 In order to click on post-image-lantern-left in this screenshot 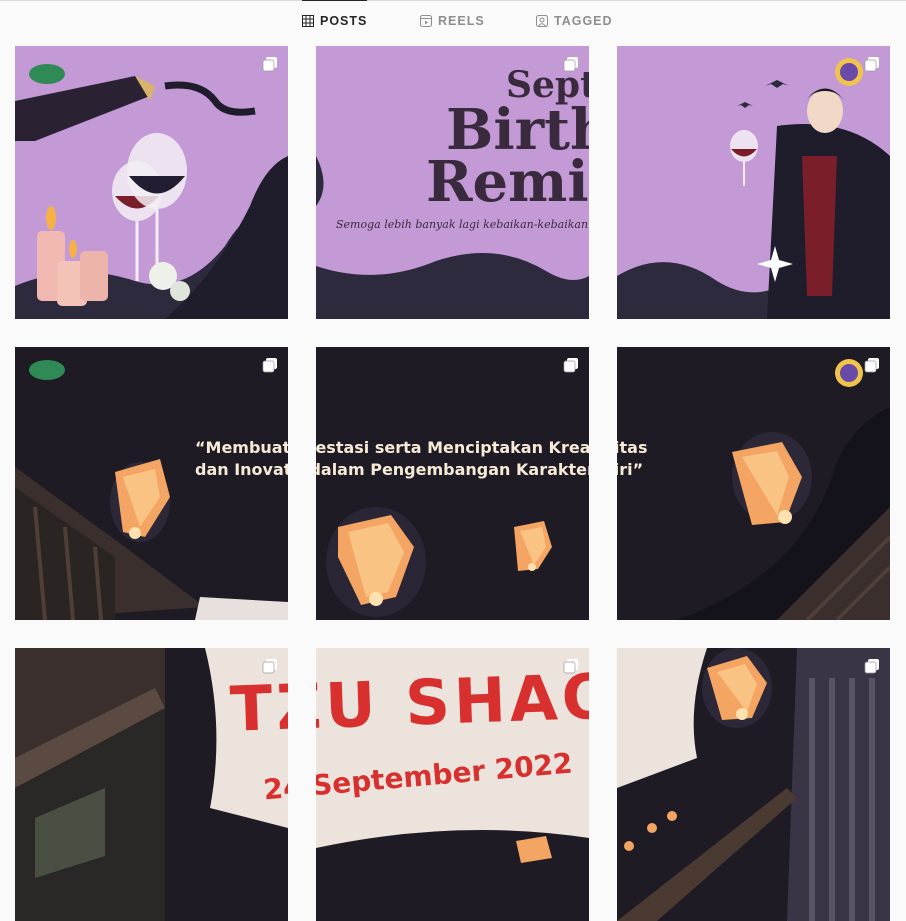, I will do `click(151, 483)`.